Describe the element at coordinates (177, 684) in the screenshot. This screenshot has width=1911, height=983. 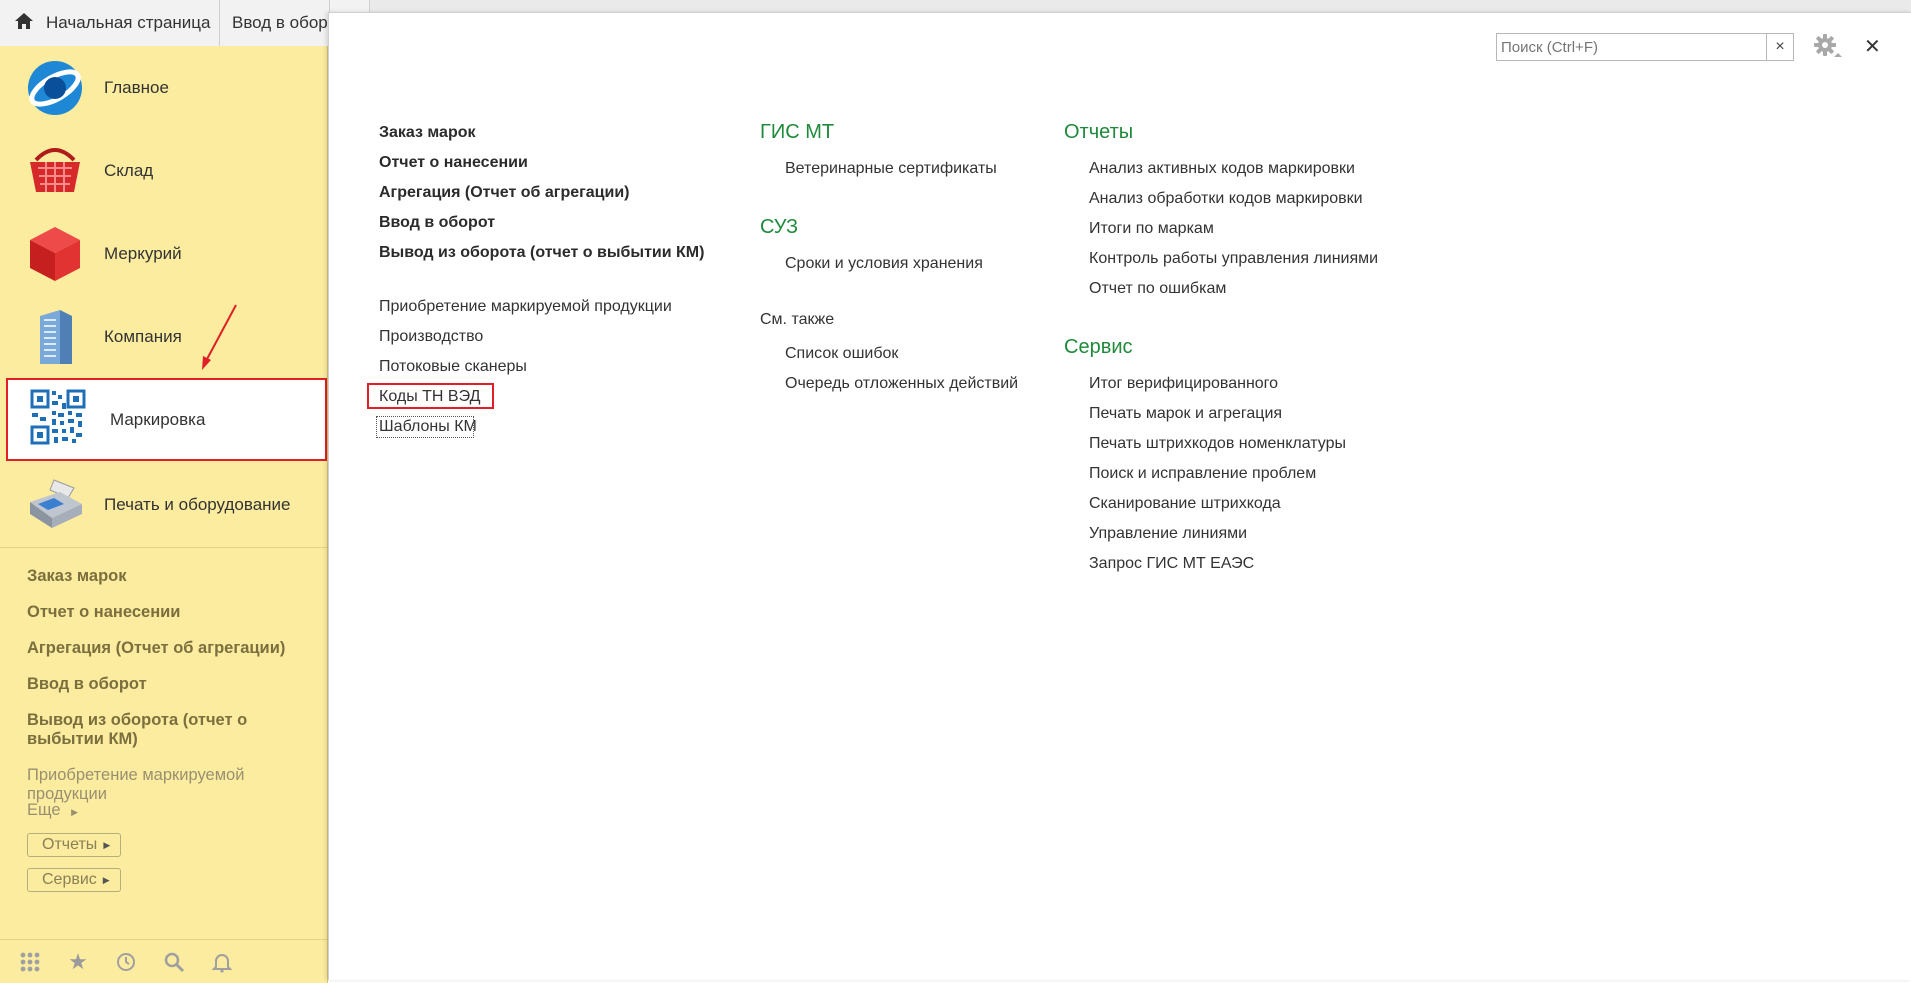
I see `sidebar-link-input-circulation: Ввод в оборот` at that location.